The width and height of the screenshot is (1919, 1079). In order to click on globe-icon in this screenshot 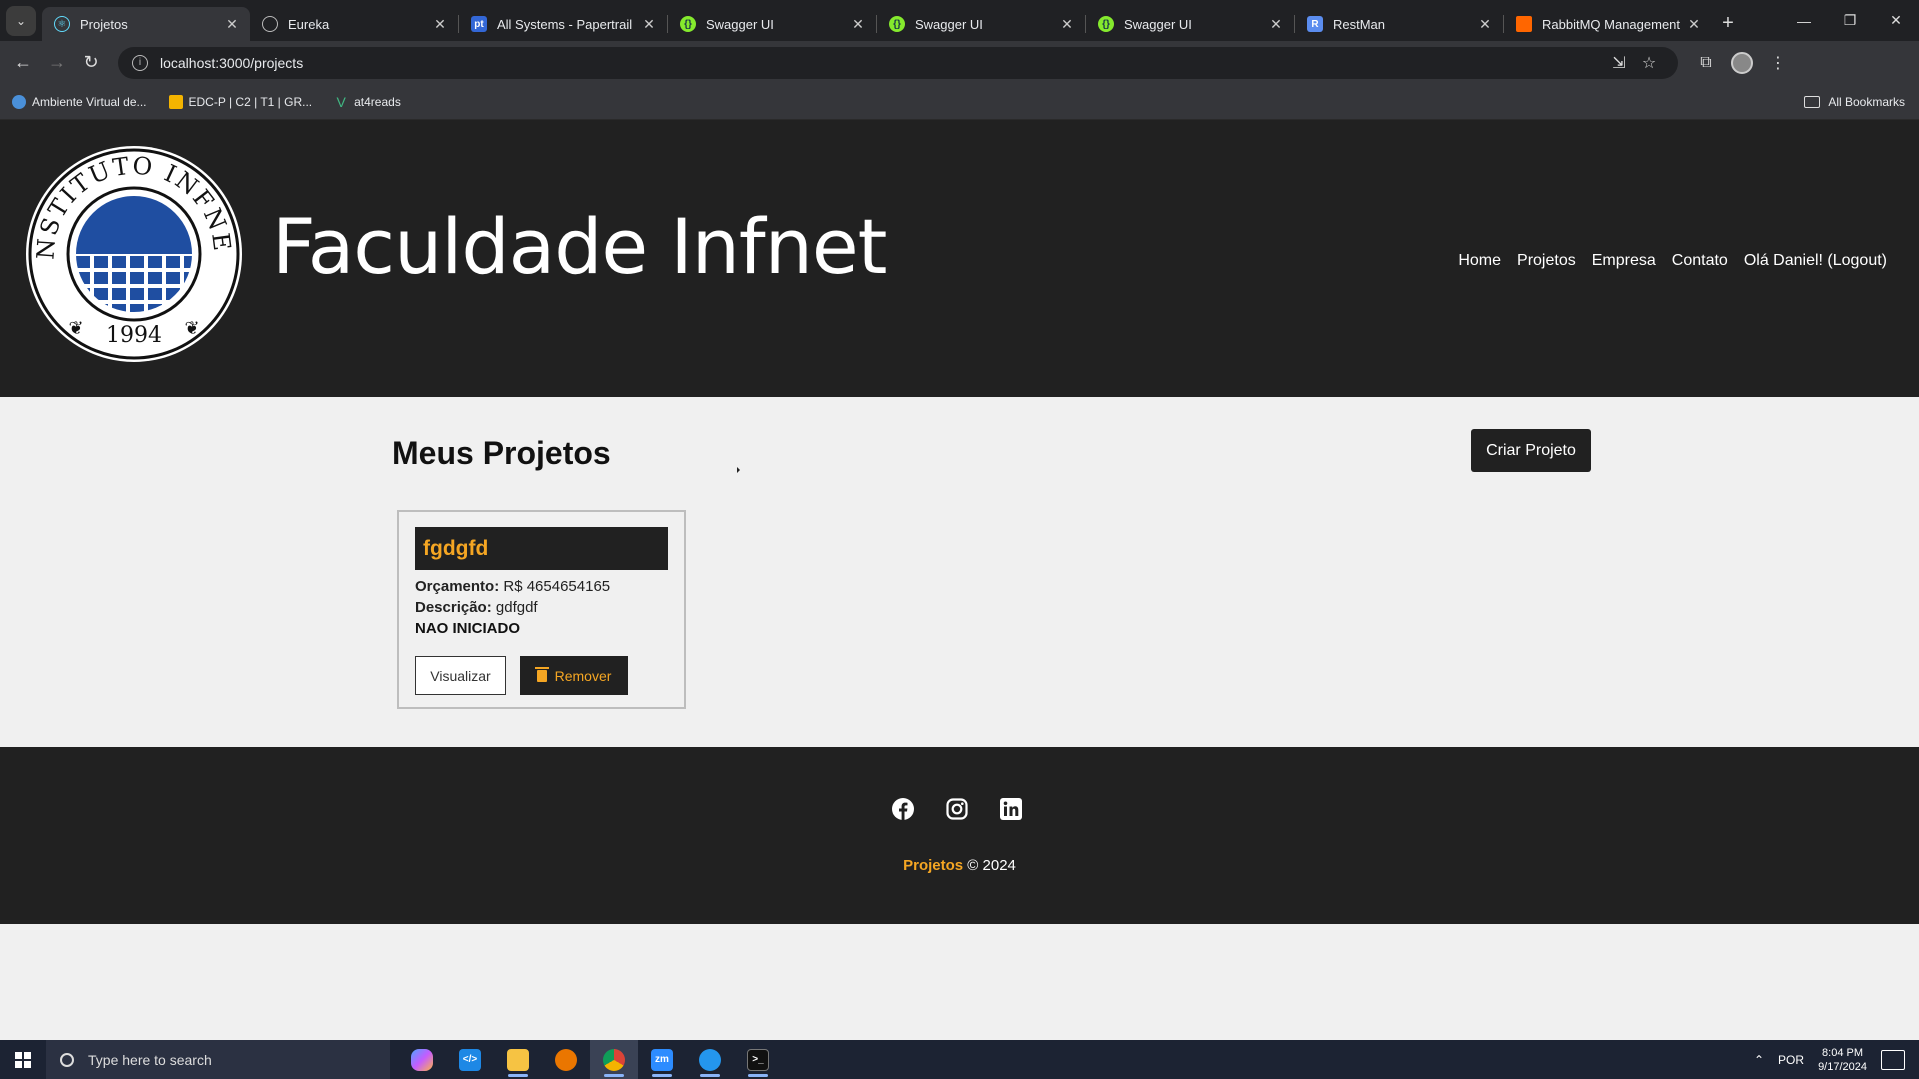, I will do `click(19, 101)`.